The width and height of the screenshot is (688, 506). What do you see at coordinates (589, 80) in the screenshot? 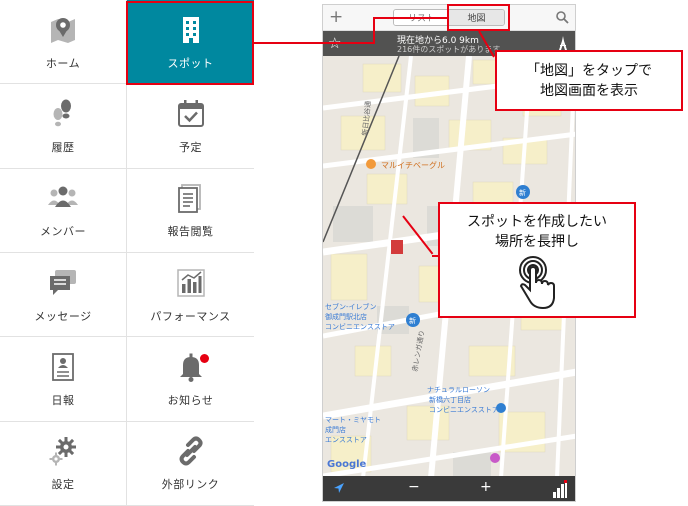
I see `callout-map-tab: 「地図」をタップで 地図画面を表示` at bounding box center [589, 80].